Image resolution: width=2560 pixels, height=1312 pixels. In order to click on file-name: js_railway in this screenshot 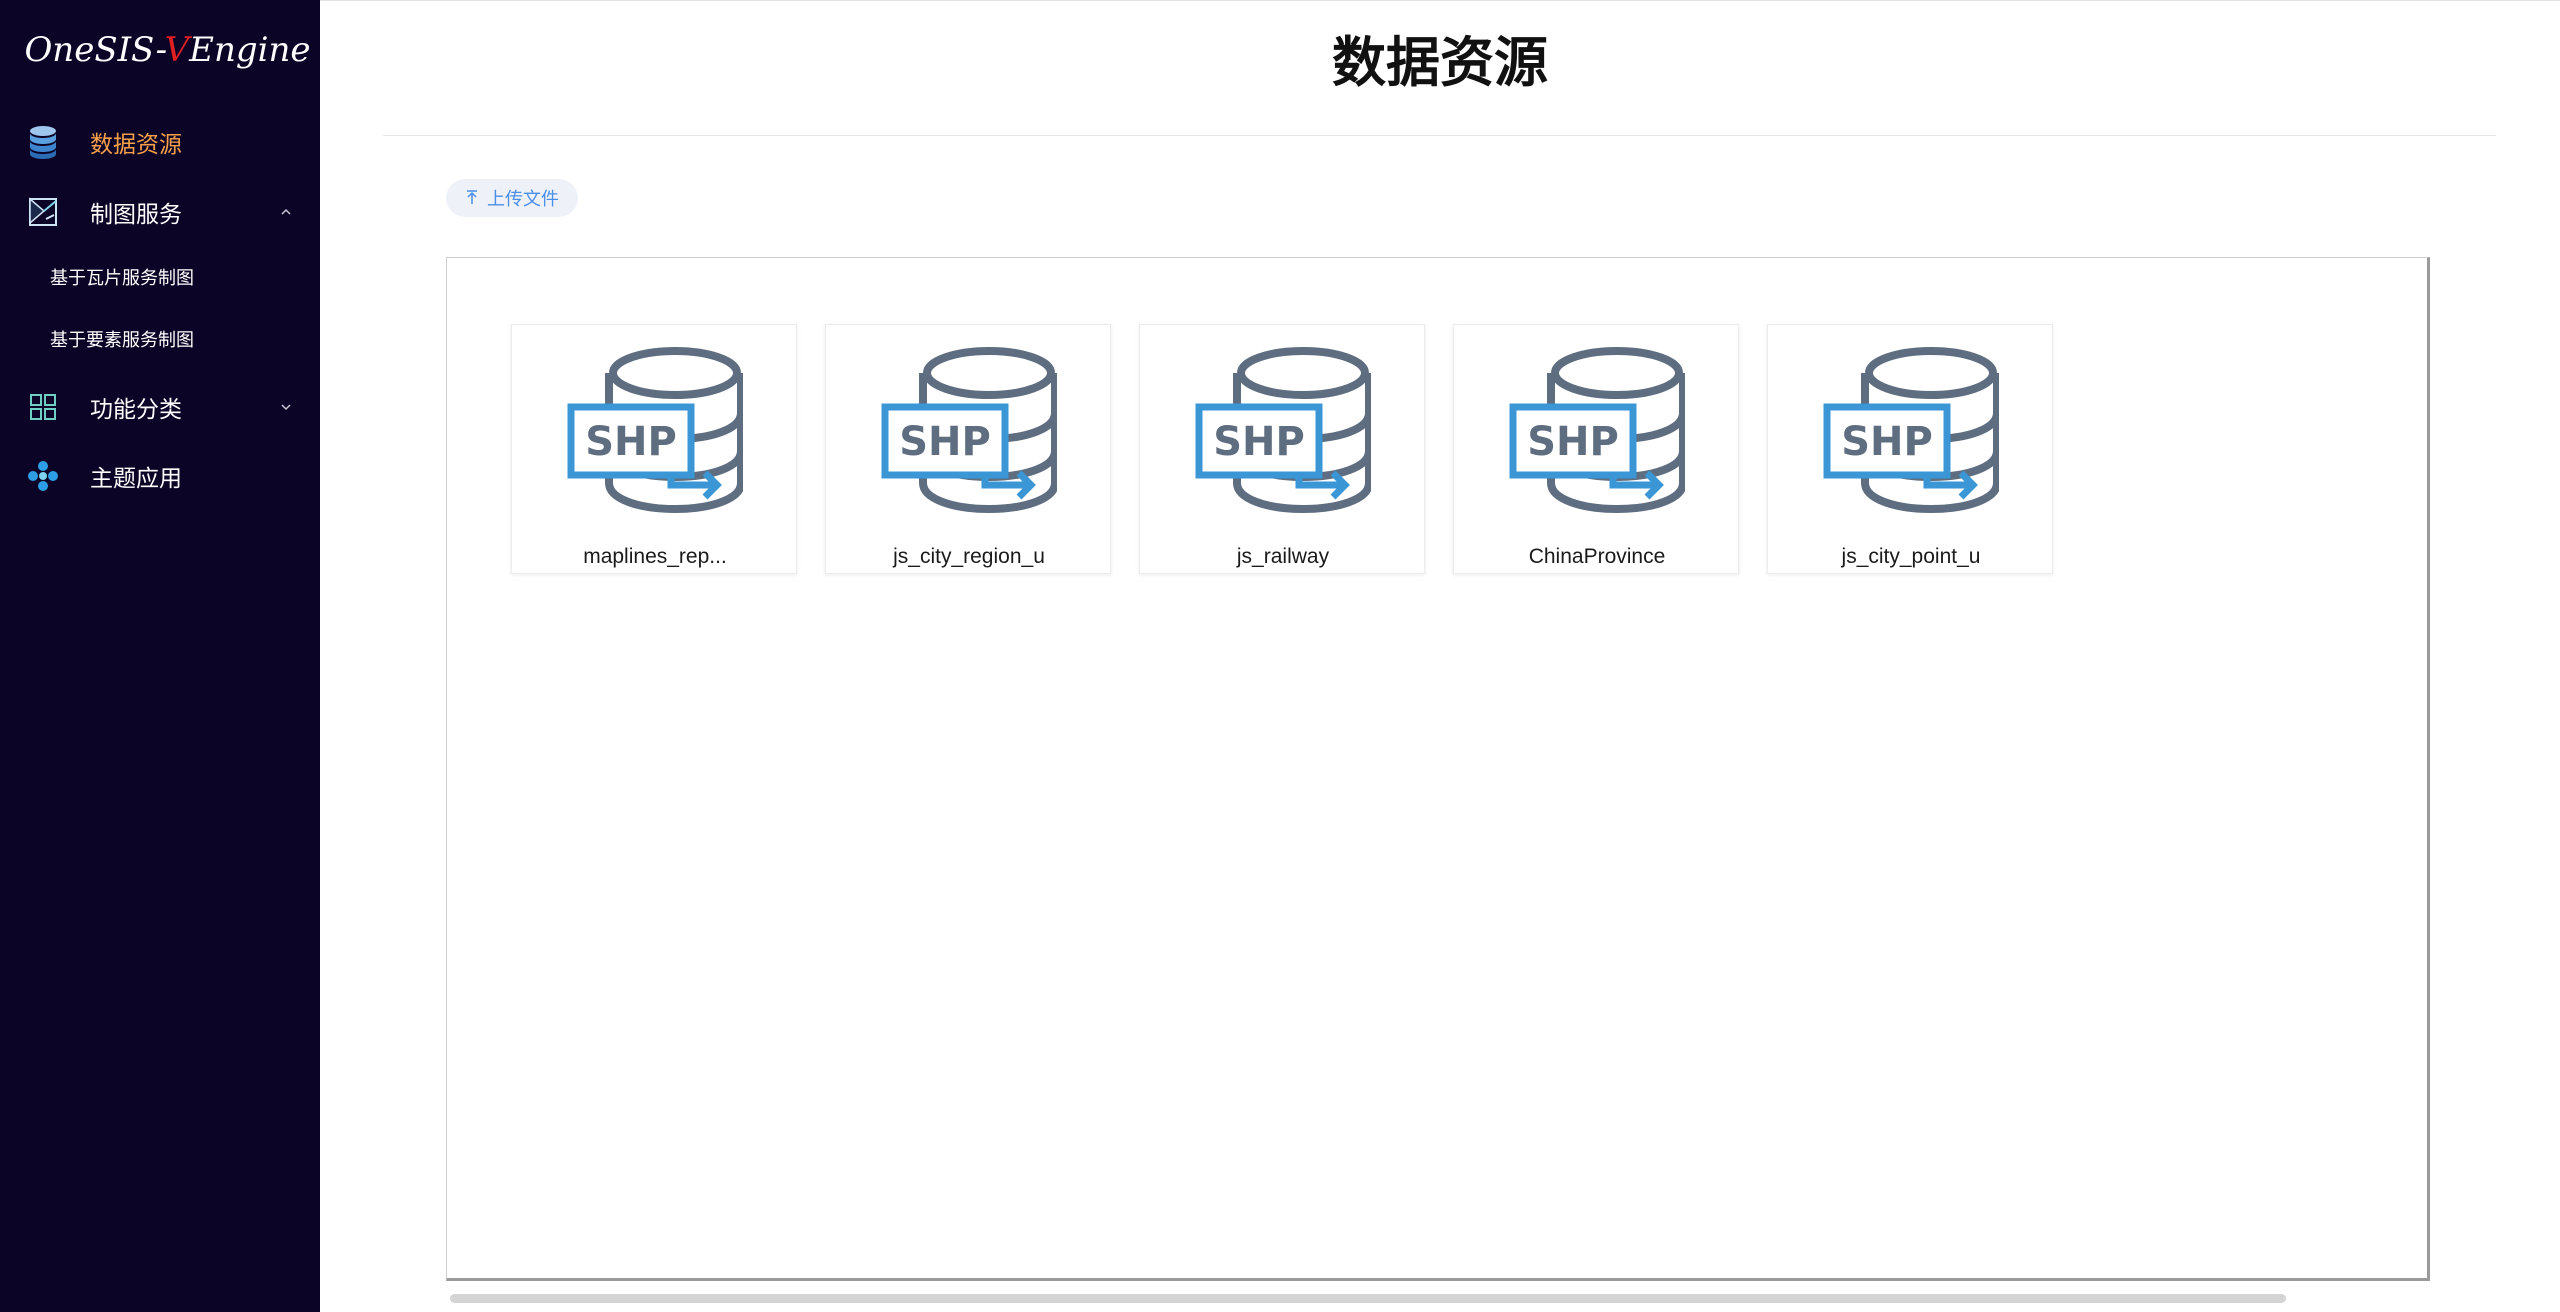, I will do `click(1283, 556)`.